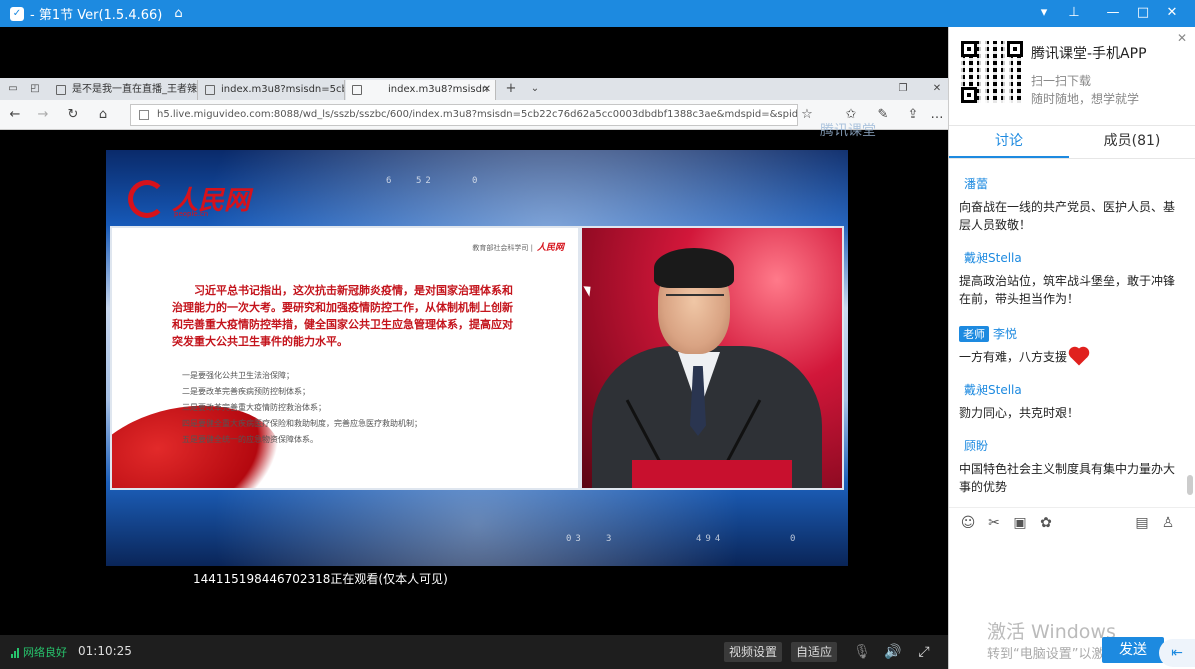  I want to click on slide-point: 五是要健全统一的应急物资保障体系。, so click(250, 439).